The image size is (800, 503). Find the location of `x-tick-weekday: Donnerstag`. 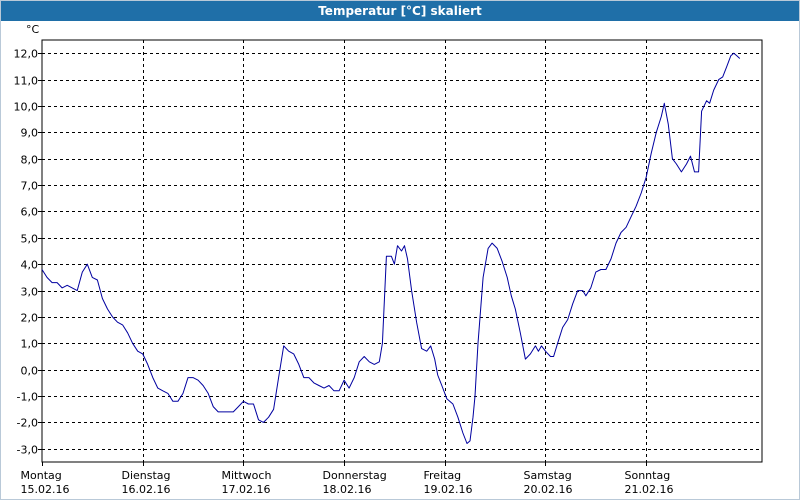

x-tick-weekday: Donnerstag is located at coordinates (355, 475).